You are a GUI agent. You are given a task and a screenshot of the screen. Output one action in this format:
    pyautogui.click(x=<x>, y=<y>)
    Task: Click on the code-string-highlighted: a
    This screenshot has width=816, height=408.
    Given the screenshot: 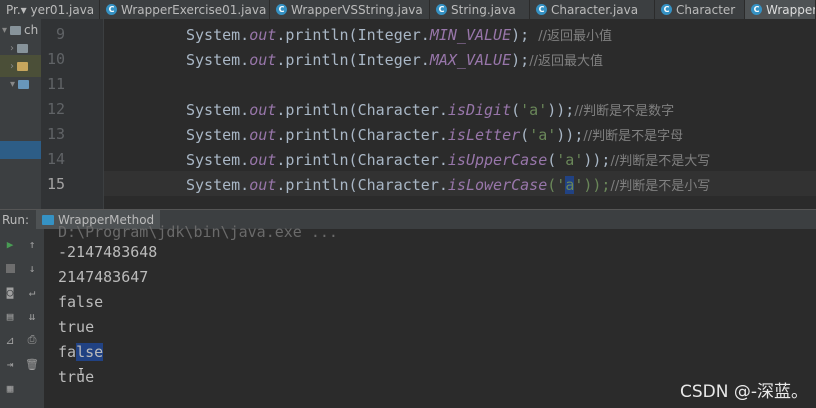 What is the action you would take?
    pyautogui.click(x=570, y=185)
    